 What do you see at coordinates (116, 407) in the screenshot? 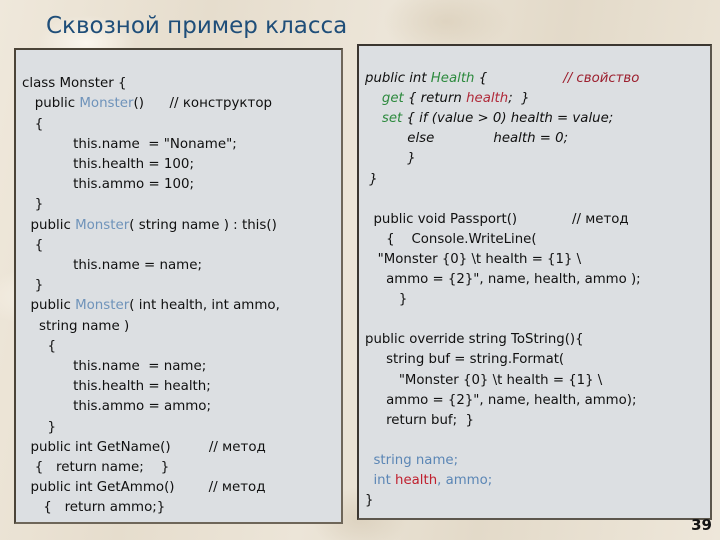
I see `code-line: this.ammo = ammo;` at bounding box center [116, 407].